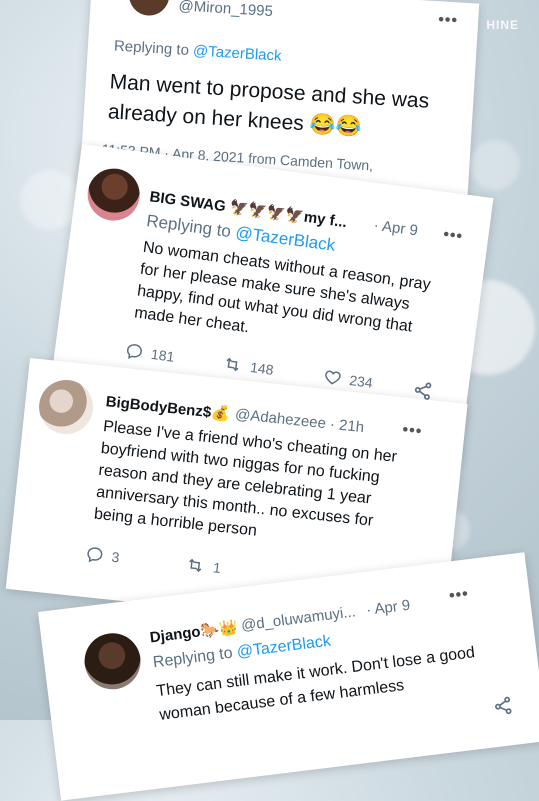  I want to click on like-count: 234, so click(361, 381).